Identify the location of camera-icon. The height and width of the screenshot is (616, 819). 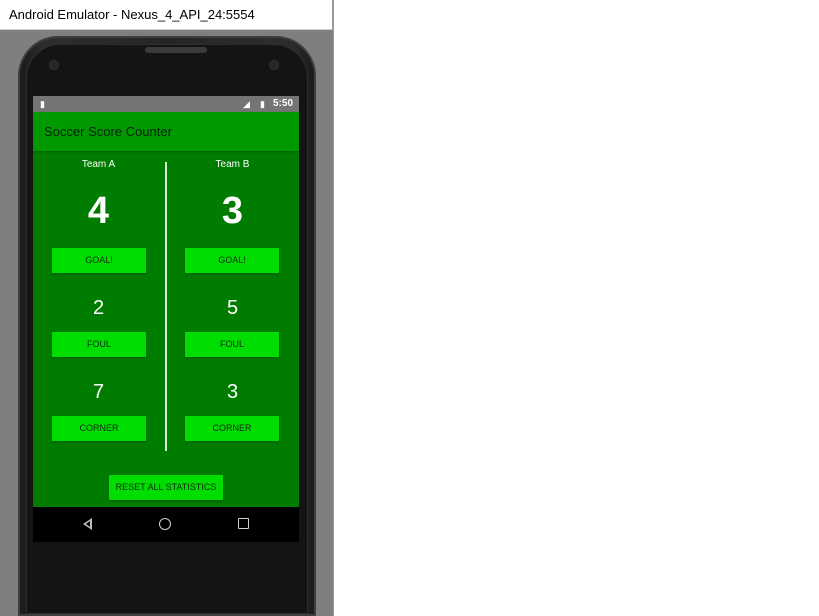
(274, 65).